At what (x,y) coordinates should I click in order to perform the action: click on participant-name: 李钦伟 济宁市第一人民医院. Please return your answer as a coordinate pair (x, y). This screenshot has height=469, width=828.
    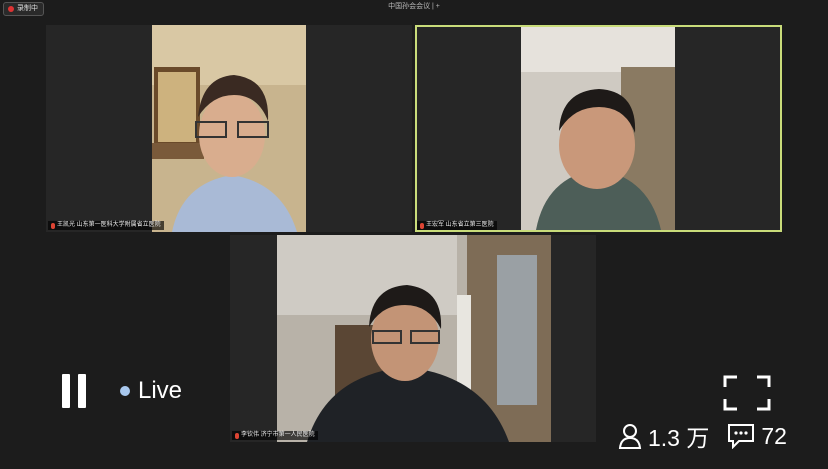
    Looking at the image, I should click on (278, 435).